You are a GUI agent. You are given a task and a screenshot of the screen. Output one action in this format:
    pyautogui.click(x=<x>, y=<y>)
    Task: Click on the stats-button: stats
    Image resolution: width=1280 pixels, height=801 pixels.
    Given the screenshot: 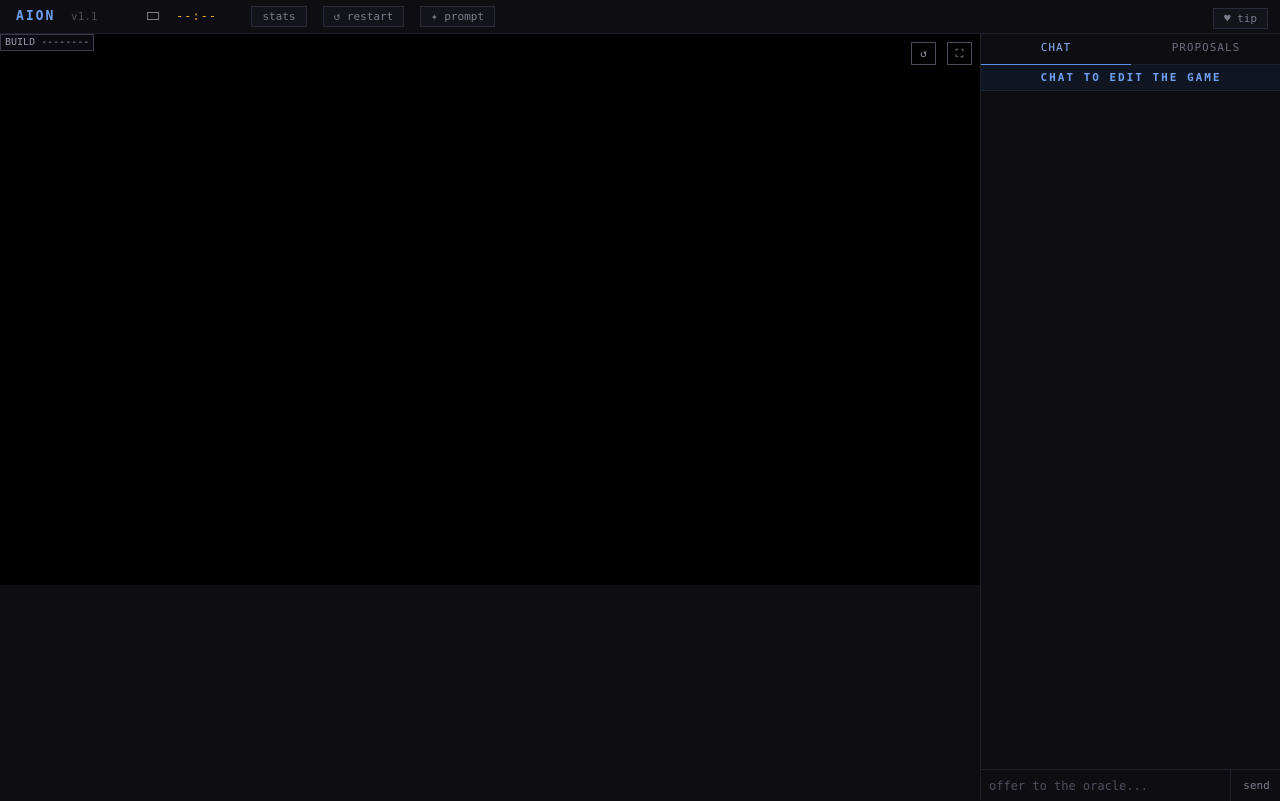 What is the action you would take?
    pyautogui.click(x=279, y=16)
    